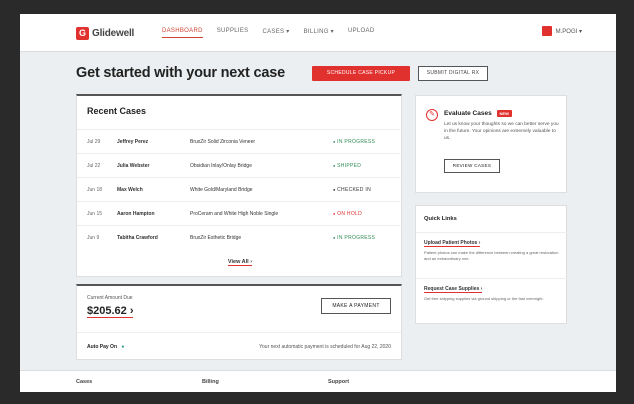  I want to click on feedback-icon: ✎, so click(432, 115).